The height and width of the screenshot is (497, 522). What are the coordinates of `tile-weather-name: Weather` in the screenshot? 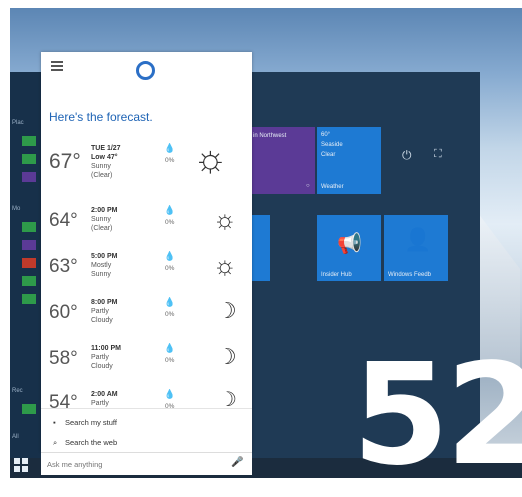 It's located at (332, 187).